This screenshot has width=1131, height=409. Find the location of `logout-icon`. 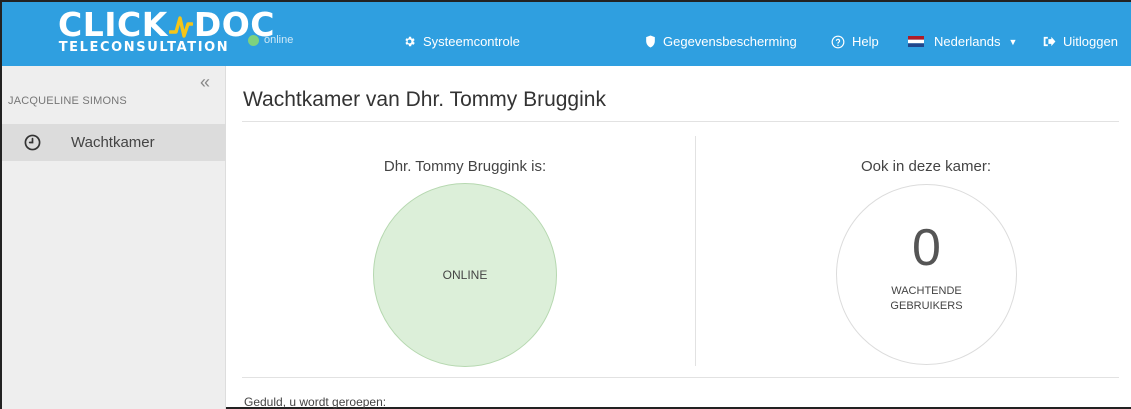

logout-icon is located at coordinates (1049, 41).